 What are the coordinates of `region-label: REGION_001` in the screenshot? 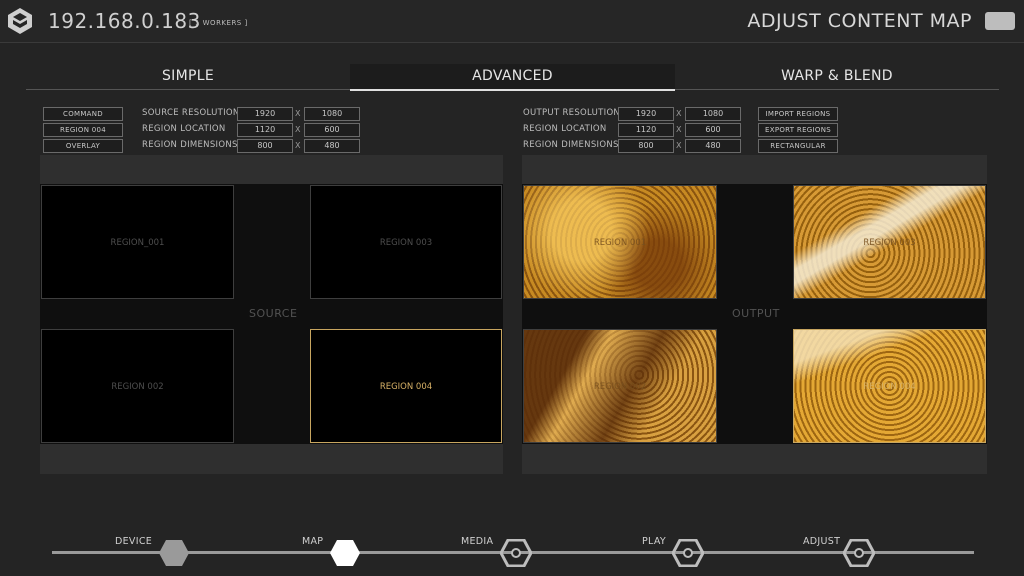 It's located at (137, 243).